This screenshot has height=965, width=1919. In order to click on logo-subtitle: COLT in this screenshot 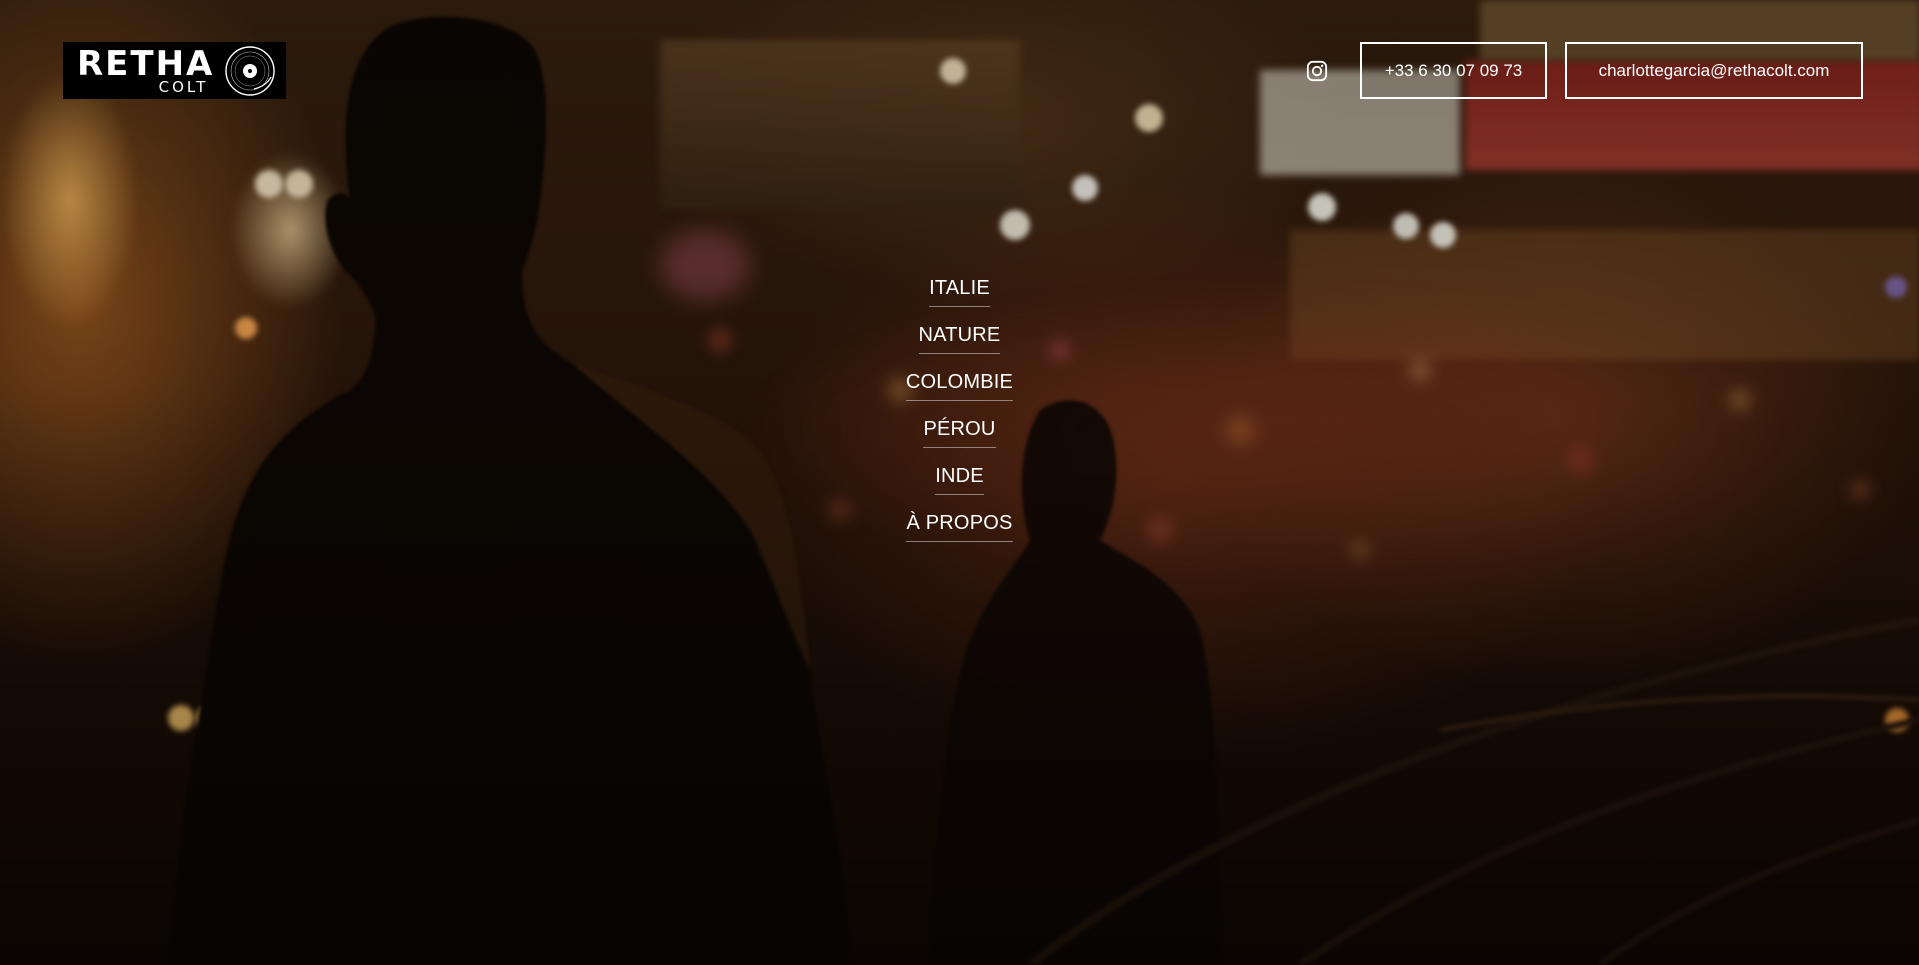, I will do `click(183, 86)`.